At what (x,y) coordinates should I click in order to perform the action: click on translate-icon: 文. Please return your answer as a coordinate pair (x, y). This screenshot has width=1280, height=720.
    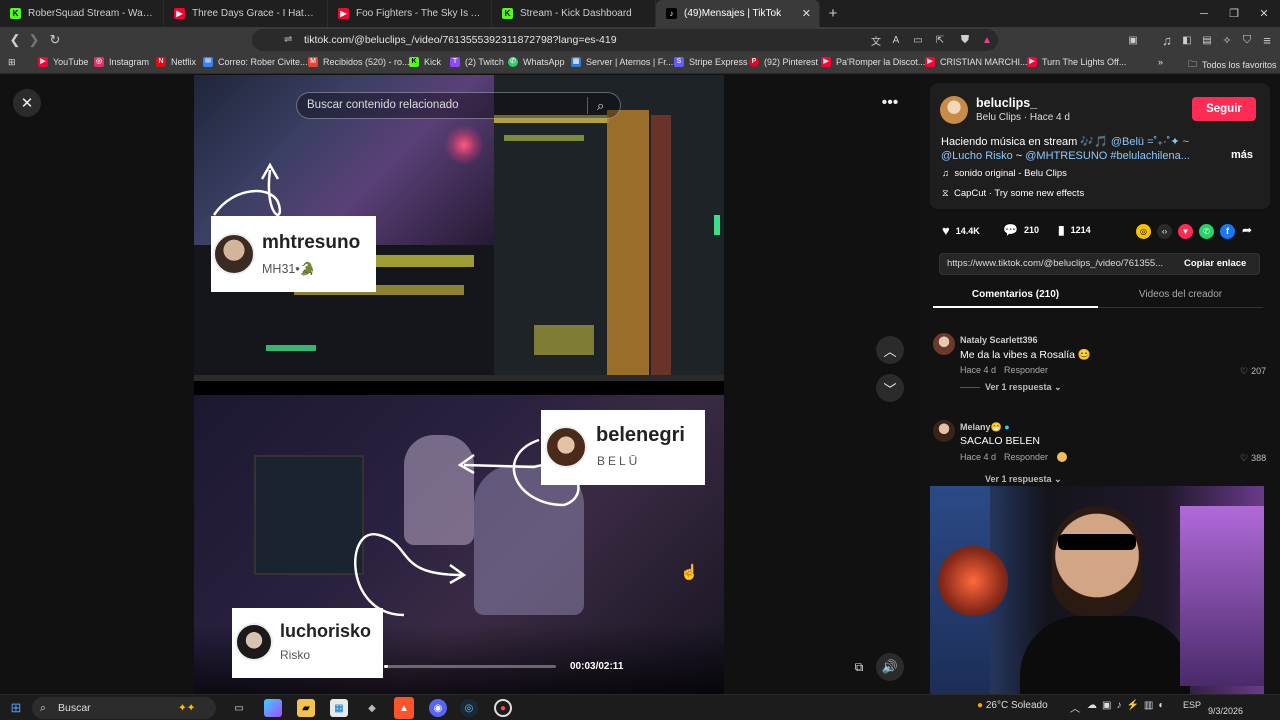
    Looking at the image, I should click on (876, 40).